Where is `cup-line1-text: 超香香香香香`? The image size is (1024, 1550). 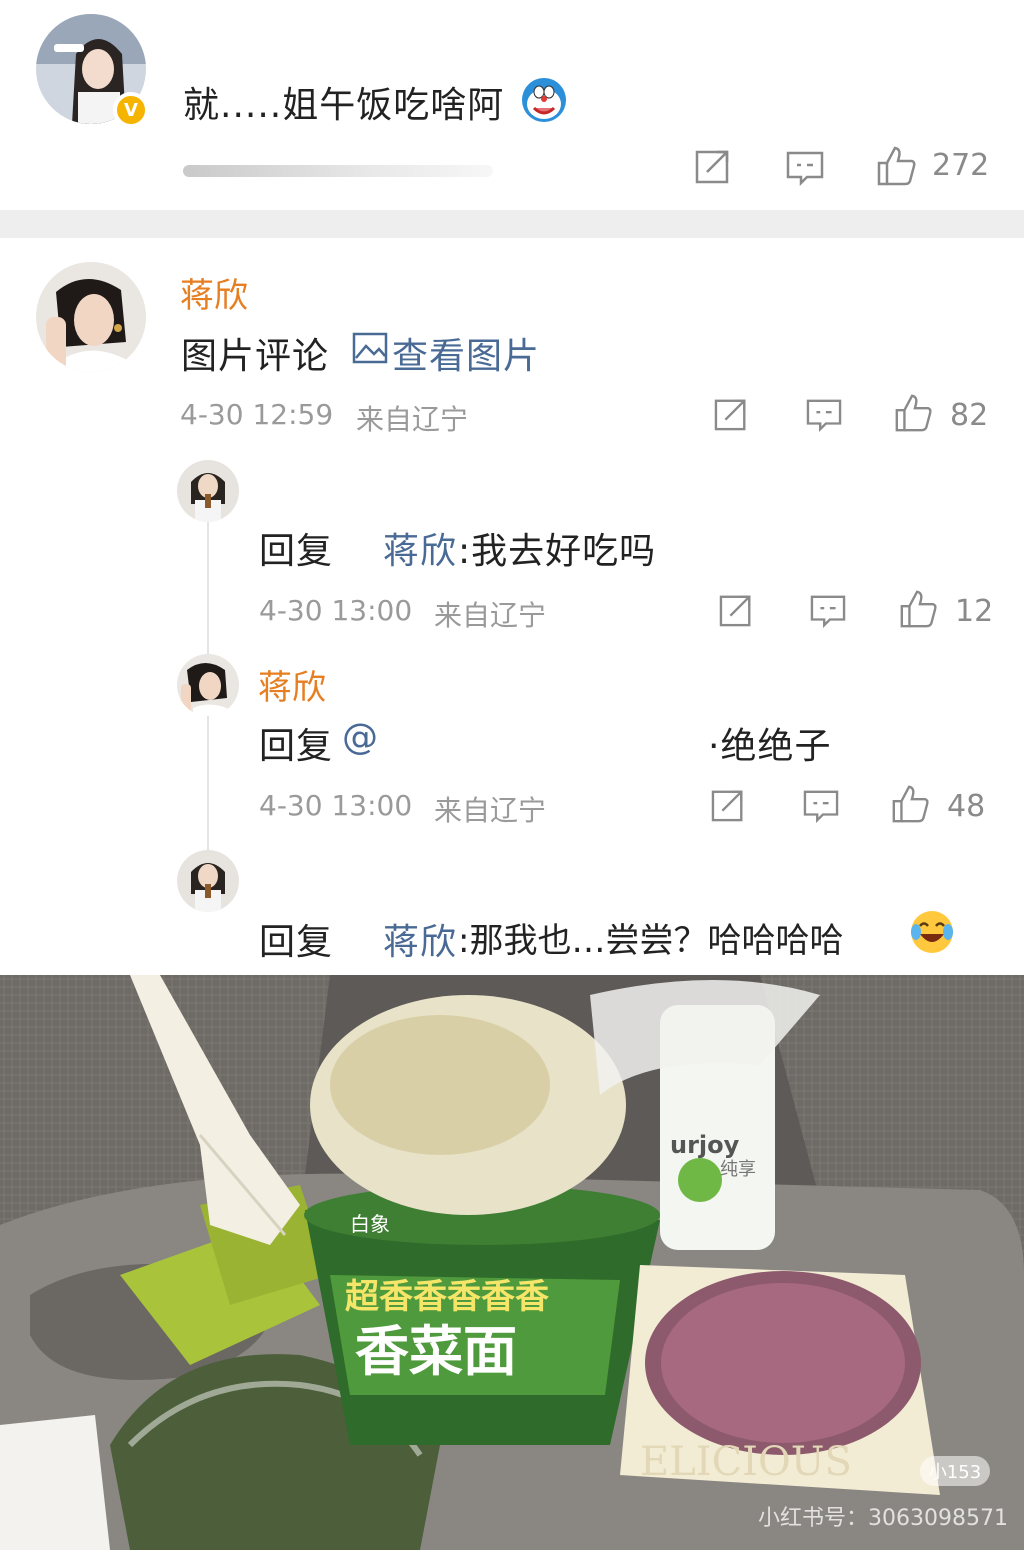
cup-line1-text: 超香香香香香 is located at coordinates (447, 1297).